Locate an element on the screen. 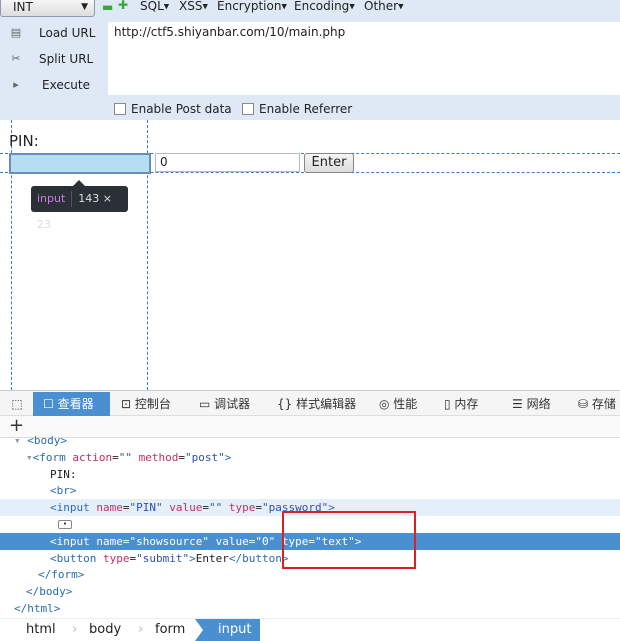 Image resolution: width=620 pixels, height=641 pixels. breadcrumb: html › body › form input is located at coordinates (310, 629).